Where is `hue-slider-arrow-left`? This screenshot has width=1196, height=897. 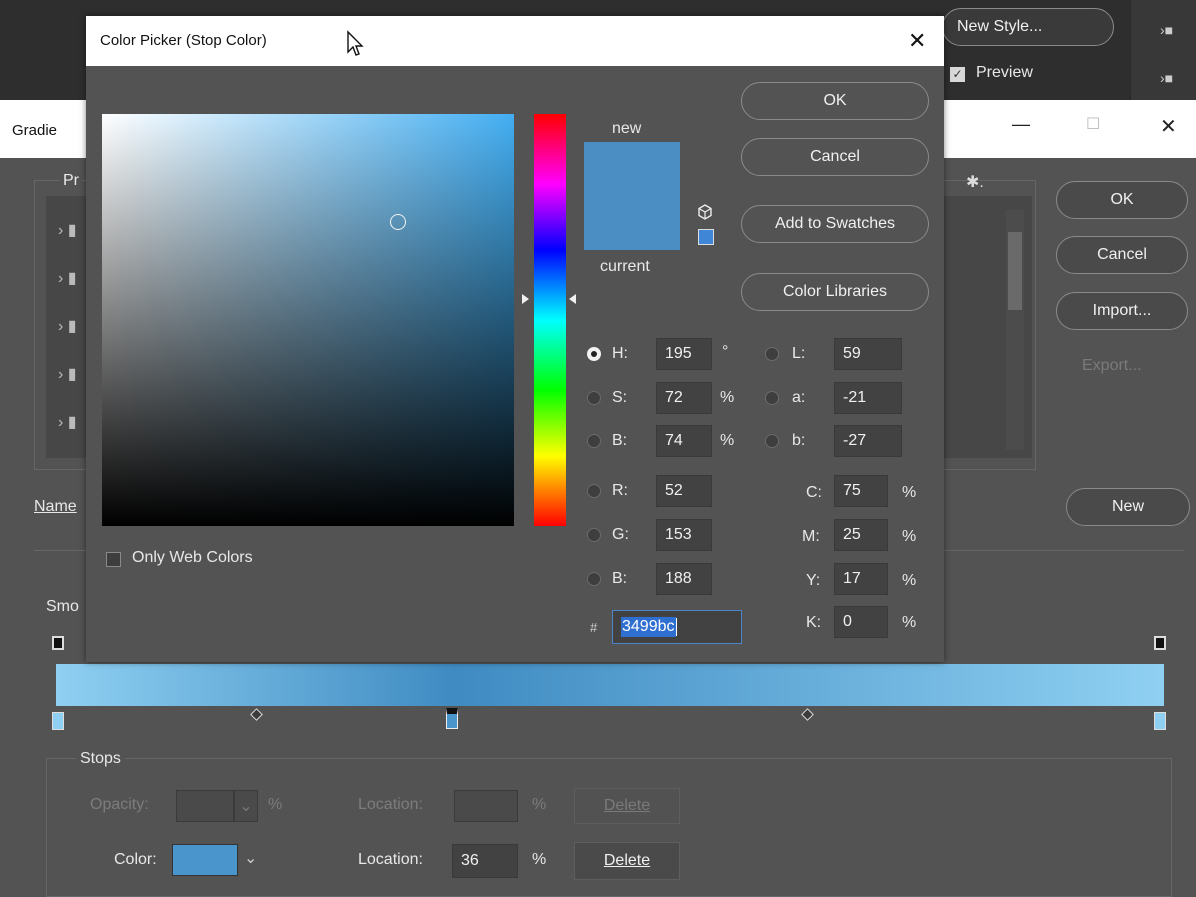 hue-slider-arrow-left is located at coordinates (525, 299).